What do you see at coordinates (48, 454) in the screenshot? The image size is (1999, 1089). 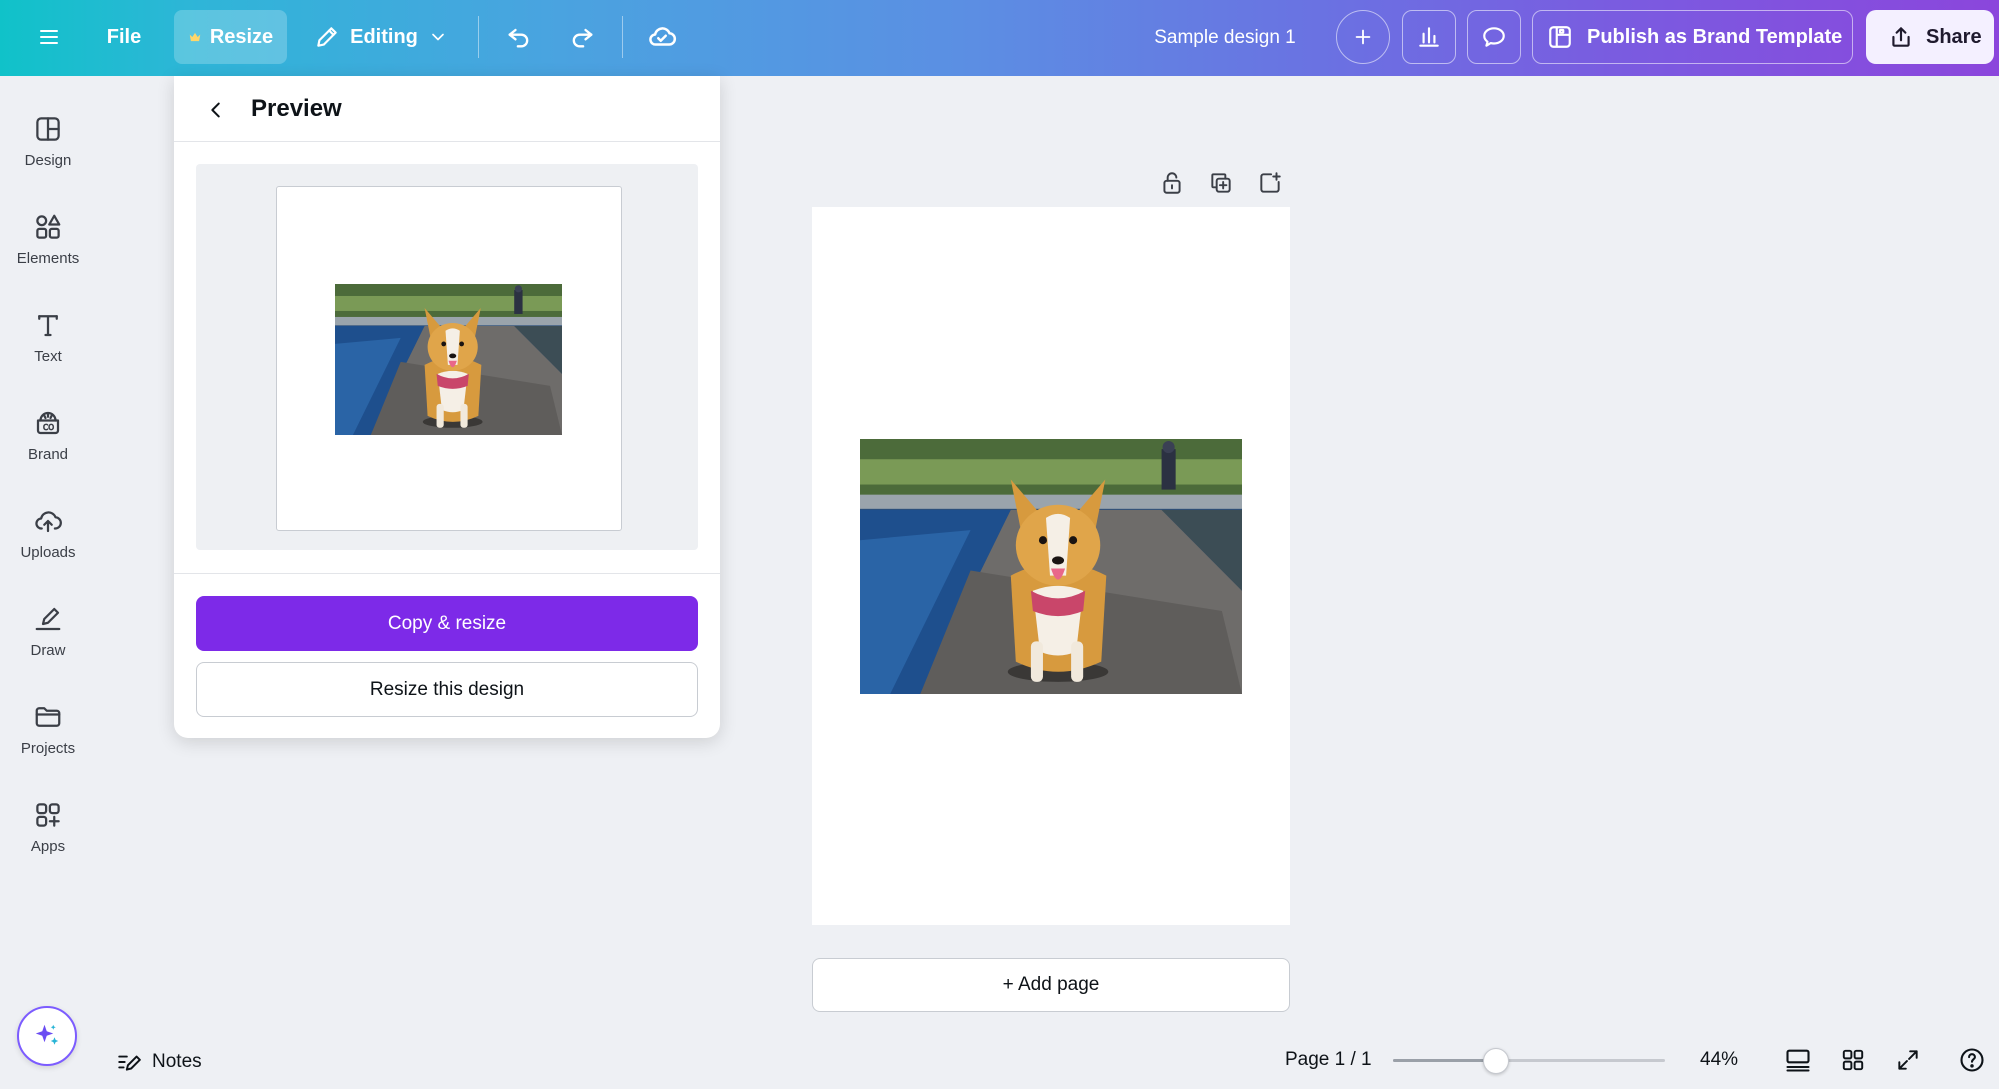 I see `sidebar-item-label: Brand` at bounding box center [48, 454].